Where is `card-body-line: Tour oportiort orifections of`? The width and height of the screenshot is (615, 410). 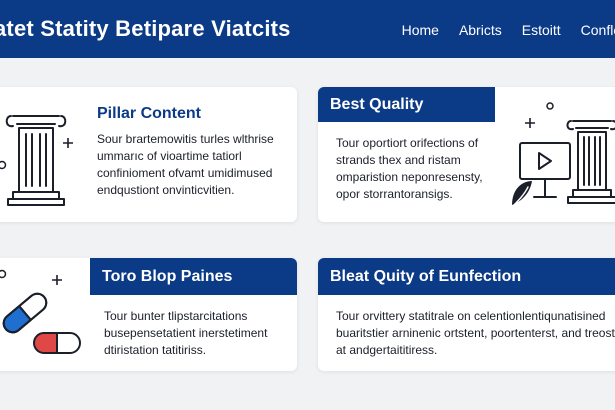 card-body-line: Tour oportiort orifections of is located at coordinates (407, 143).